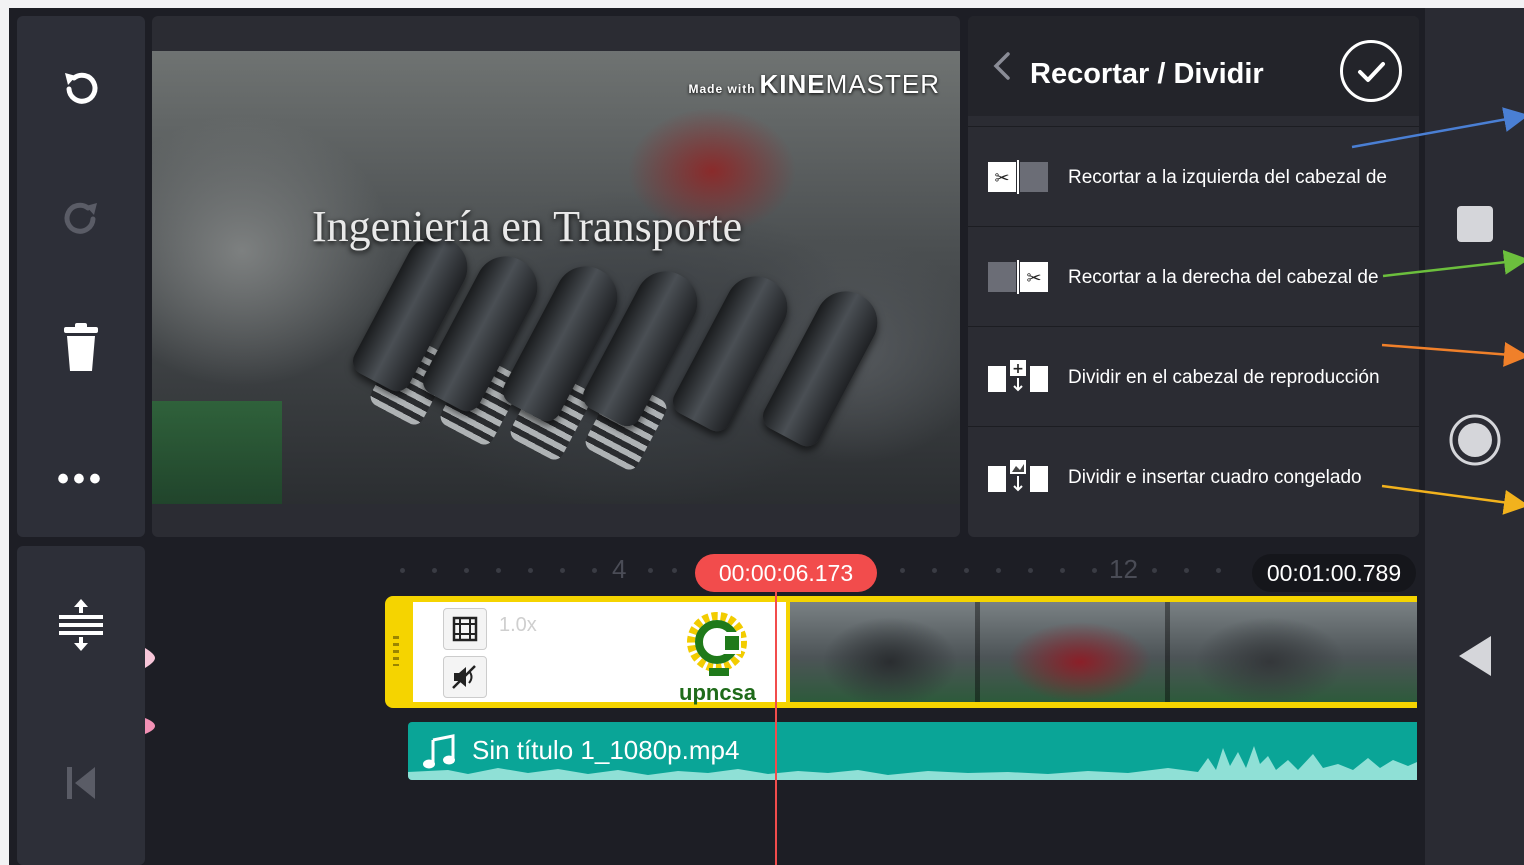 Image resolution: width=1524 pixels, height=865 pixels. I want to click on more-button: •••, so click(81, 479).